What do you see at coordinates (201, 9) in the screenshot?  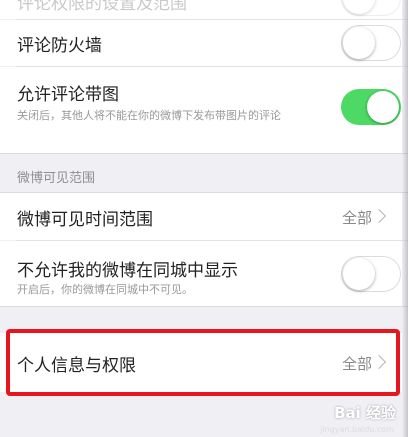 I see `partial-top-row: 评论权限的设置及范围` at bounding box center [201, 9].